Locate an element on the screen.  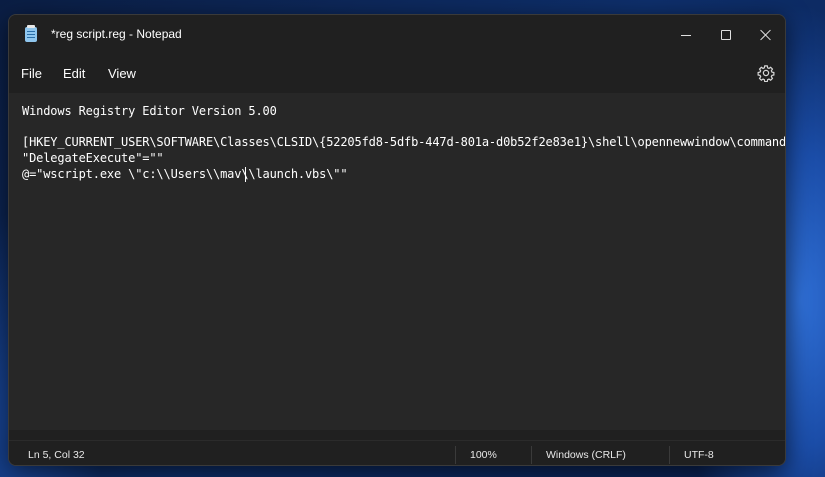
minimize-icon is located at coordinates (686, 35).